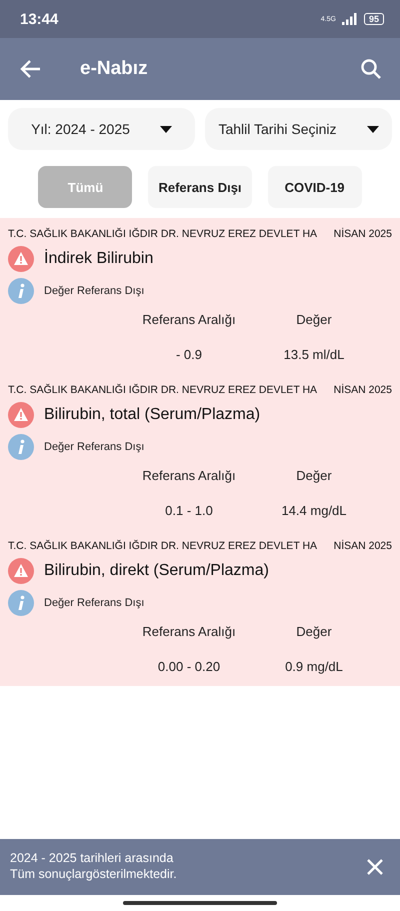  Describe the element at coordinates (374, 19) in the screenshot. I see `battery-level: 95` at that location.